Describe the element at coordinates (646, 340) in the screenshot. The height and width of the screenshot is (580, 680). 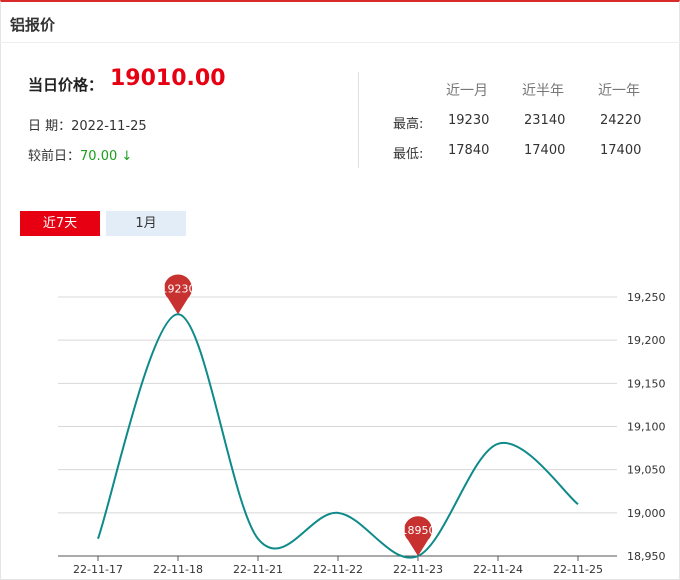
I see `y-tick-label: 19,200` at that location.